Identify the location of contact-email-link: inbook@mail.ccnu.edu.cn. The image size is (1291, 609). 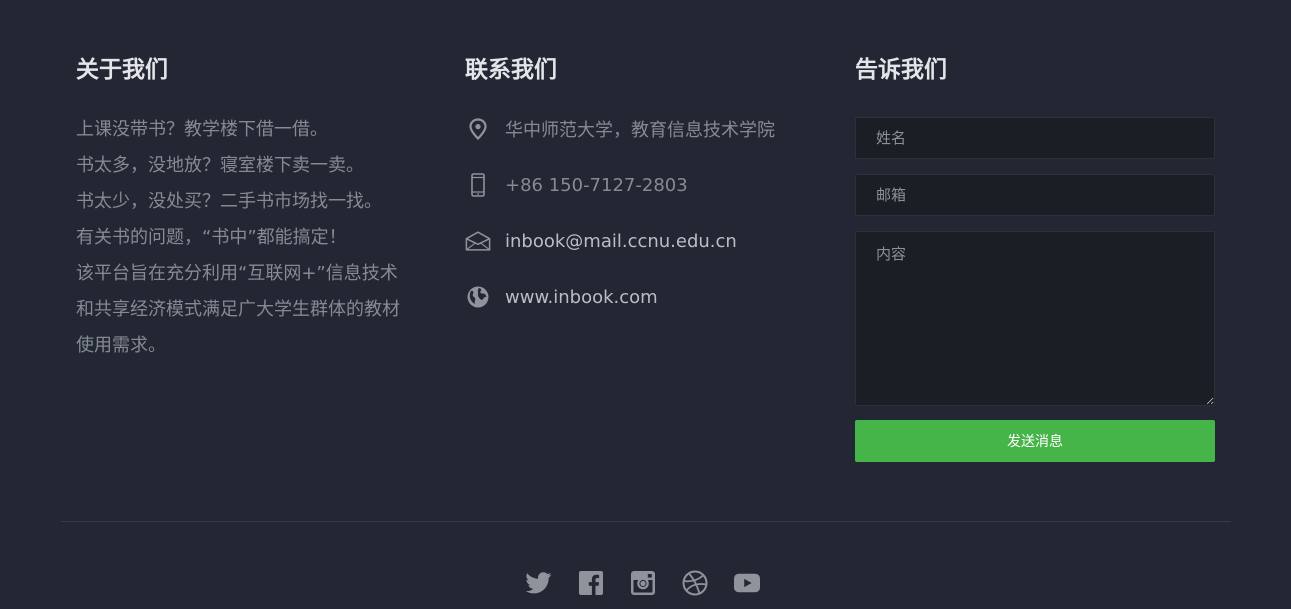
(621, 241).